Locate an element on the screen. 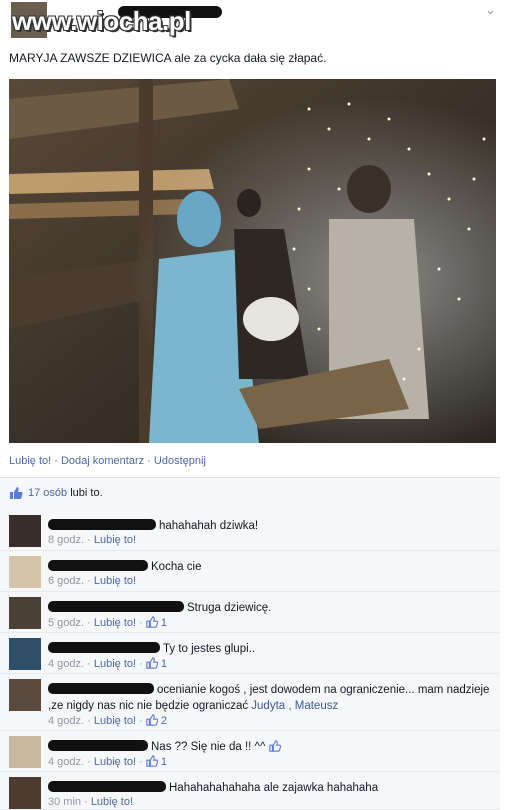 The height and width of the screenshot is (810, 508). comment-text: Kocha cie is located at coordinates (176, 567).